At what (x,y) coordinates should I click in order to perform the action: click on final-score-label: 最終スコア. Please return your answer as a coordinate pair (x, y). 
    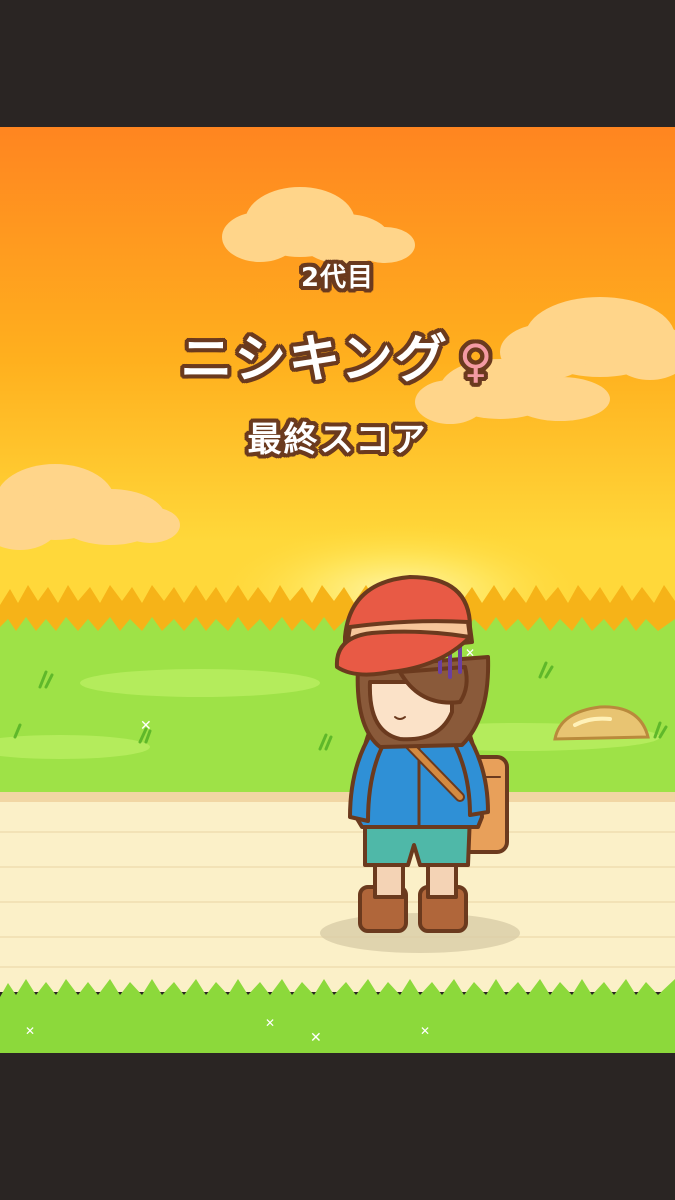
    Looking at the image, I should click on (337, 440).